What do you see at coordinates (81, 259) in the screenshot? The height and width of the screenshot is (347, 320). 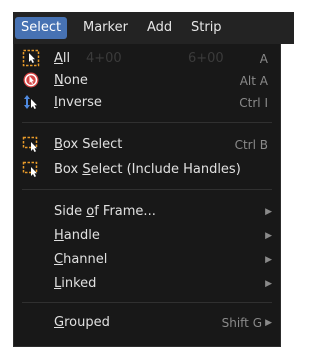 I see `menu-item-label: Channel` at bounding box center [81, 259].